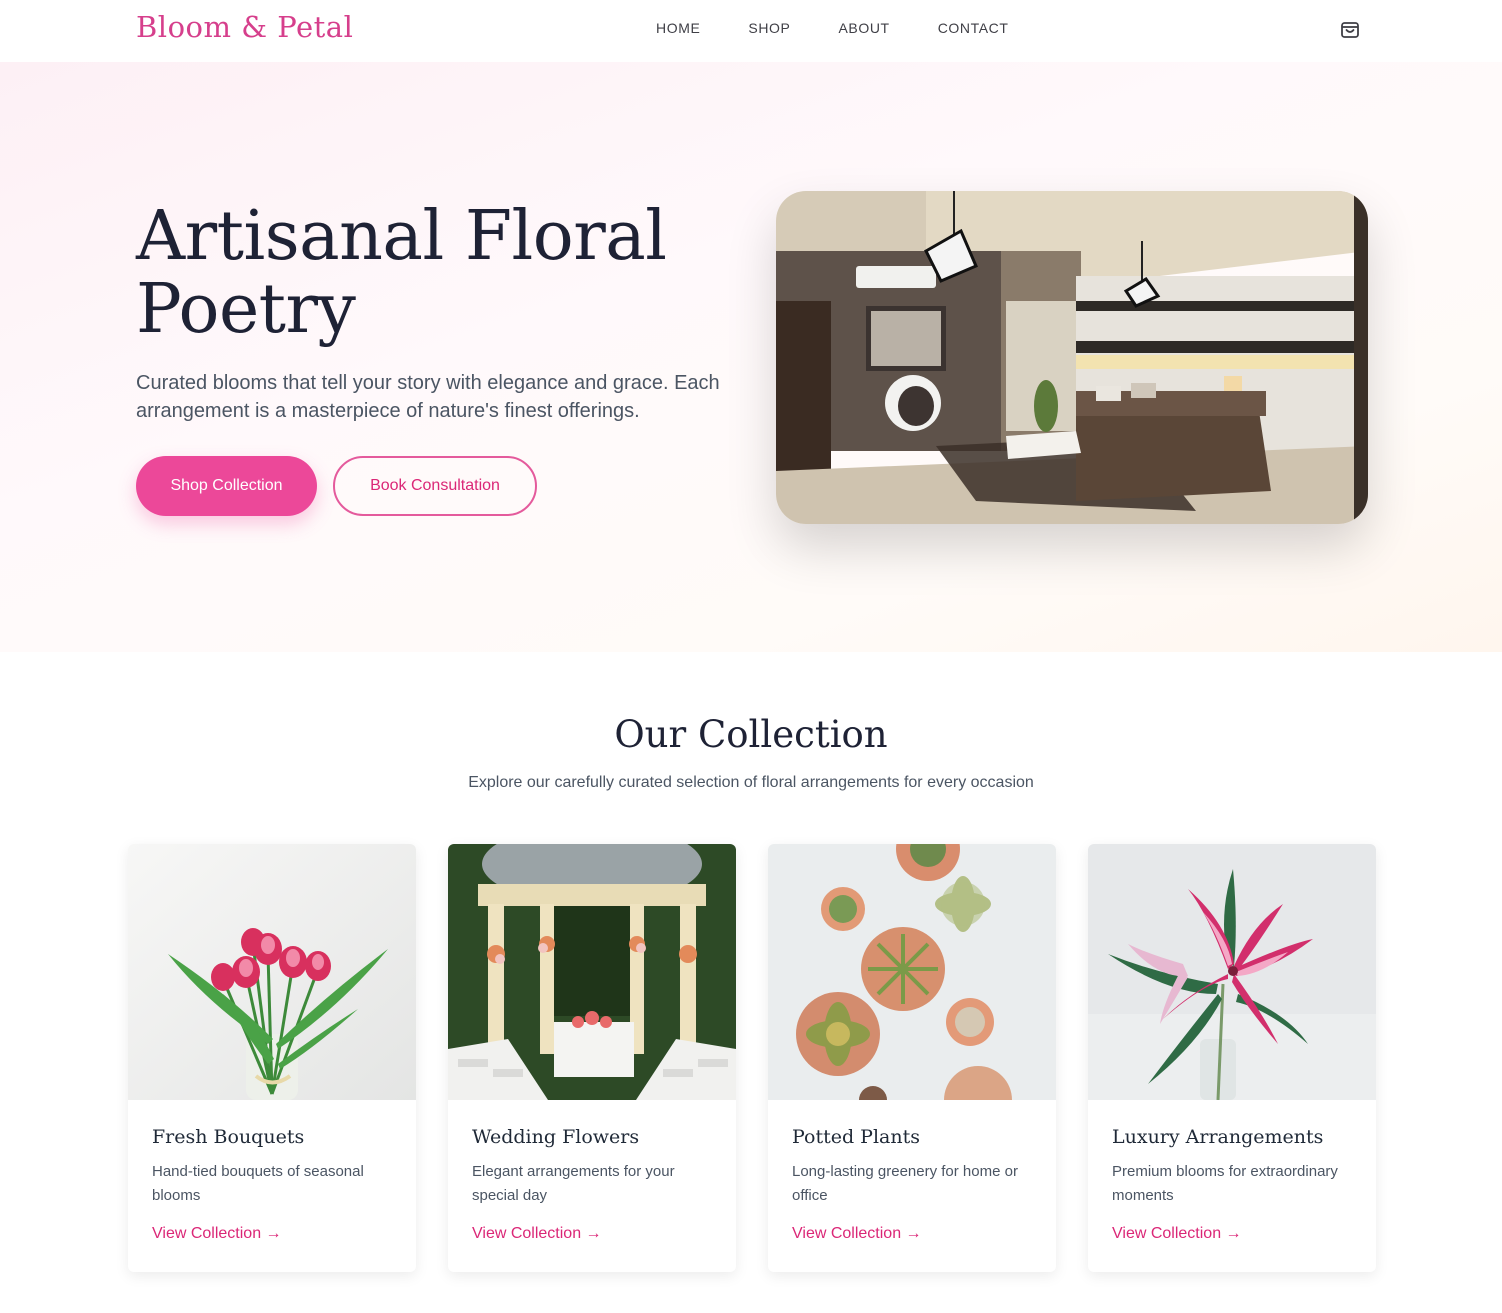 The height and width of the screenshot is (1313, 1502). Describe the element at coordinates (678, 28) in the screenshot. I see `nav-link-home: HOME` at that location.